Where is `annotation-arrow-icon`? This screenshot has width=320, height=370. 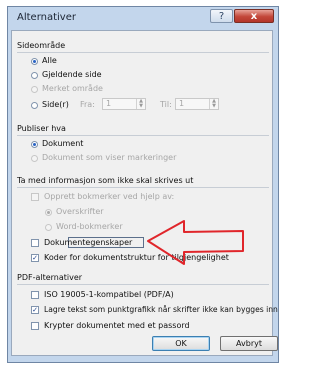 annotation-arrow-icon is located at coordinates (195, 242).